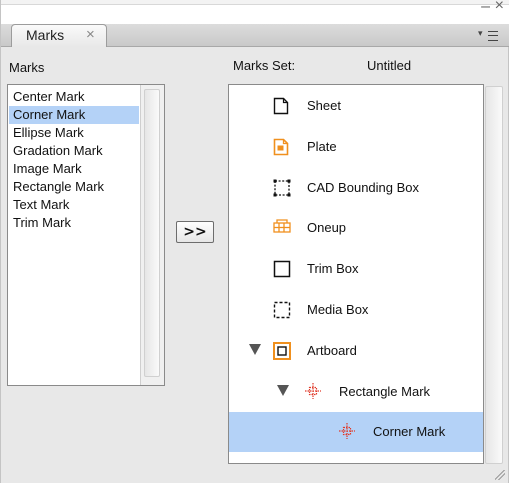 This screenshot has height=483, width=509. Describe the element at coordinates (409, 432) in the screenshot. I see `tree-row-label: Corner Mark` at that location.